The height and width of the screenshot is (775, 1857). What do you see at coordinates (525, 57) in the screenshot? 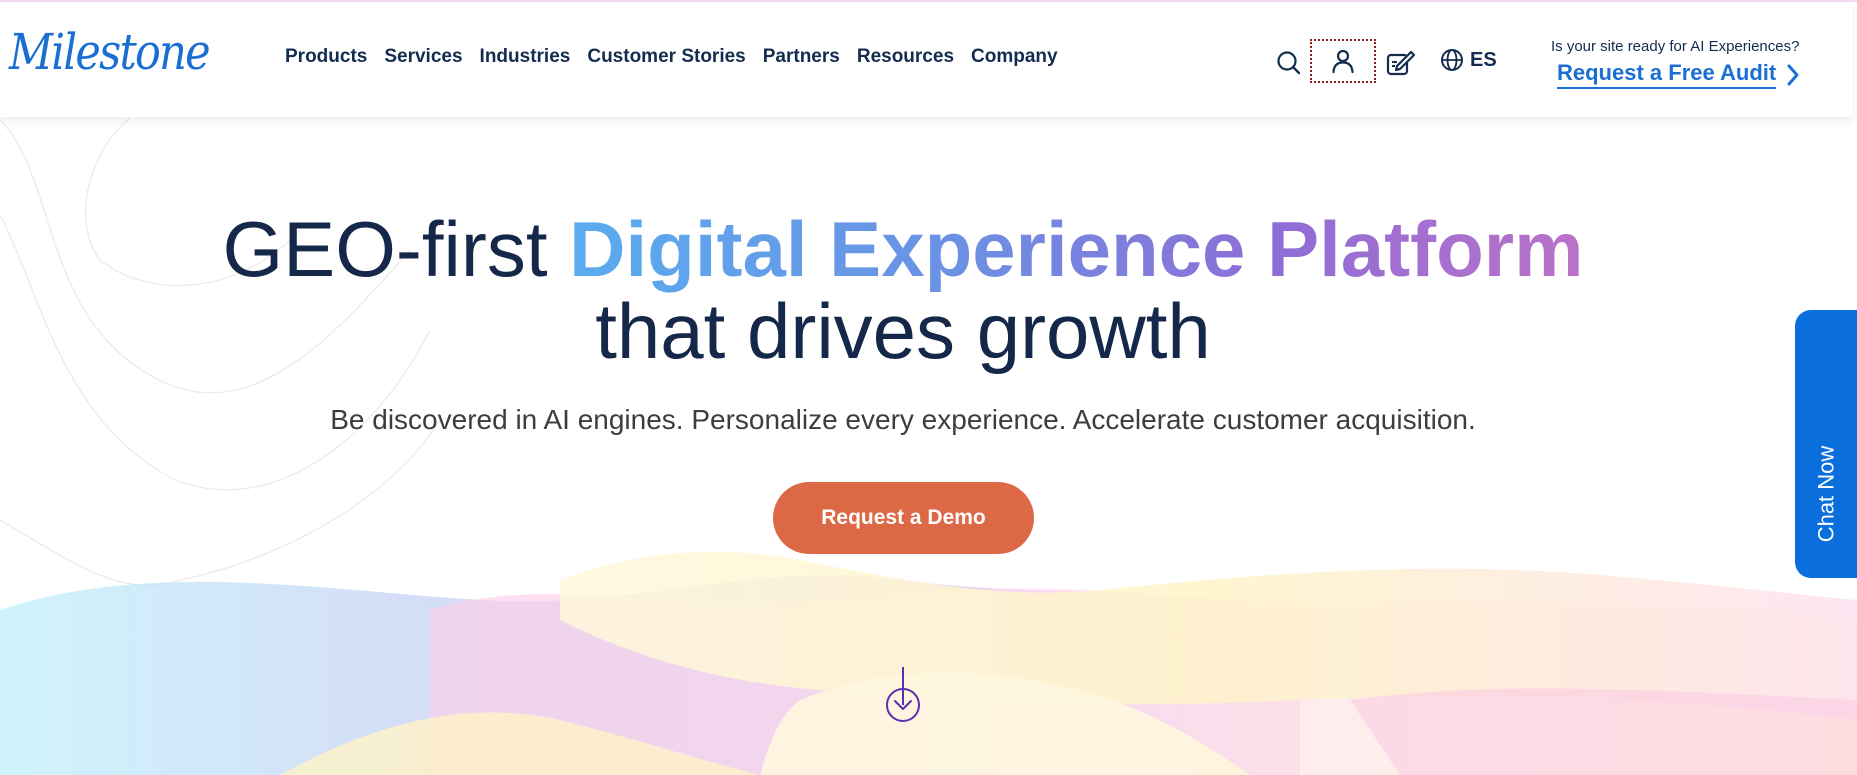
I see `nav-item-industries: Industries` at bounding box center [525, 57].